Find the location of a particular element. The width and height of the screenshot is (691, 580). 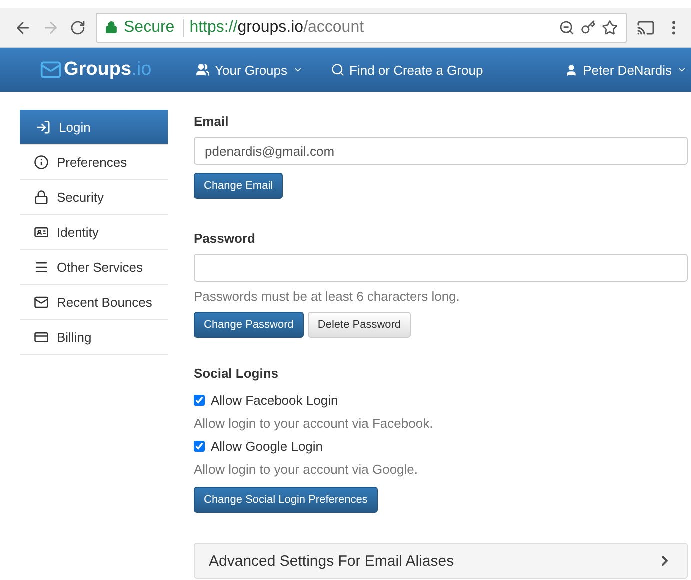

advanced-settings-panel: Advanced Settings For Email Aliases is located at coordinates (441, 561).